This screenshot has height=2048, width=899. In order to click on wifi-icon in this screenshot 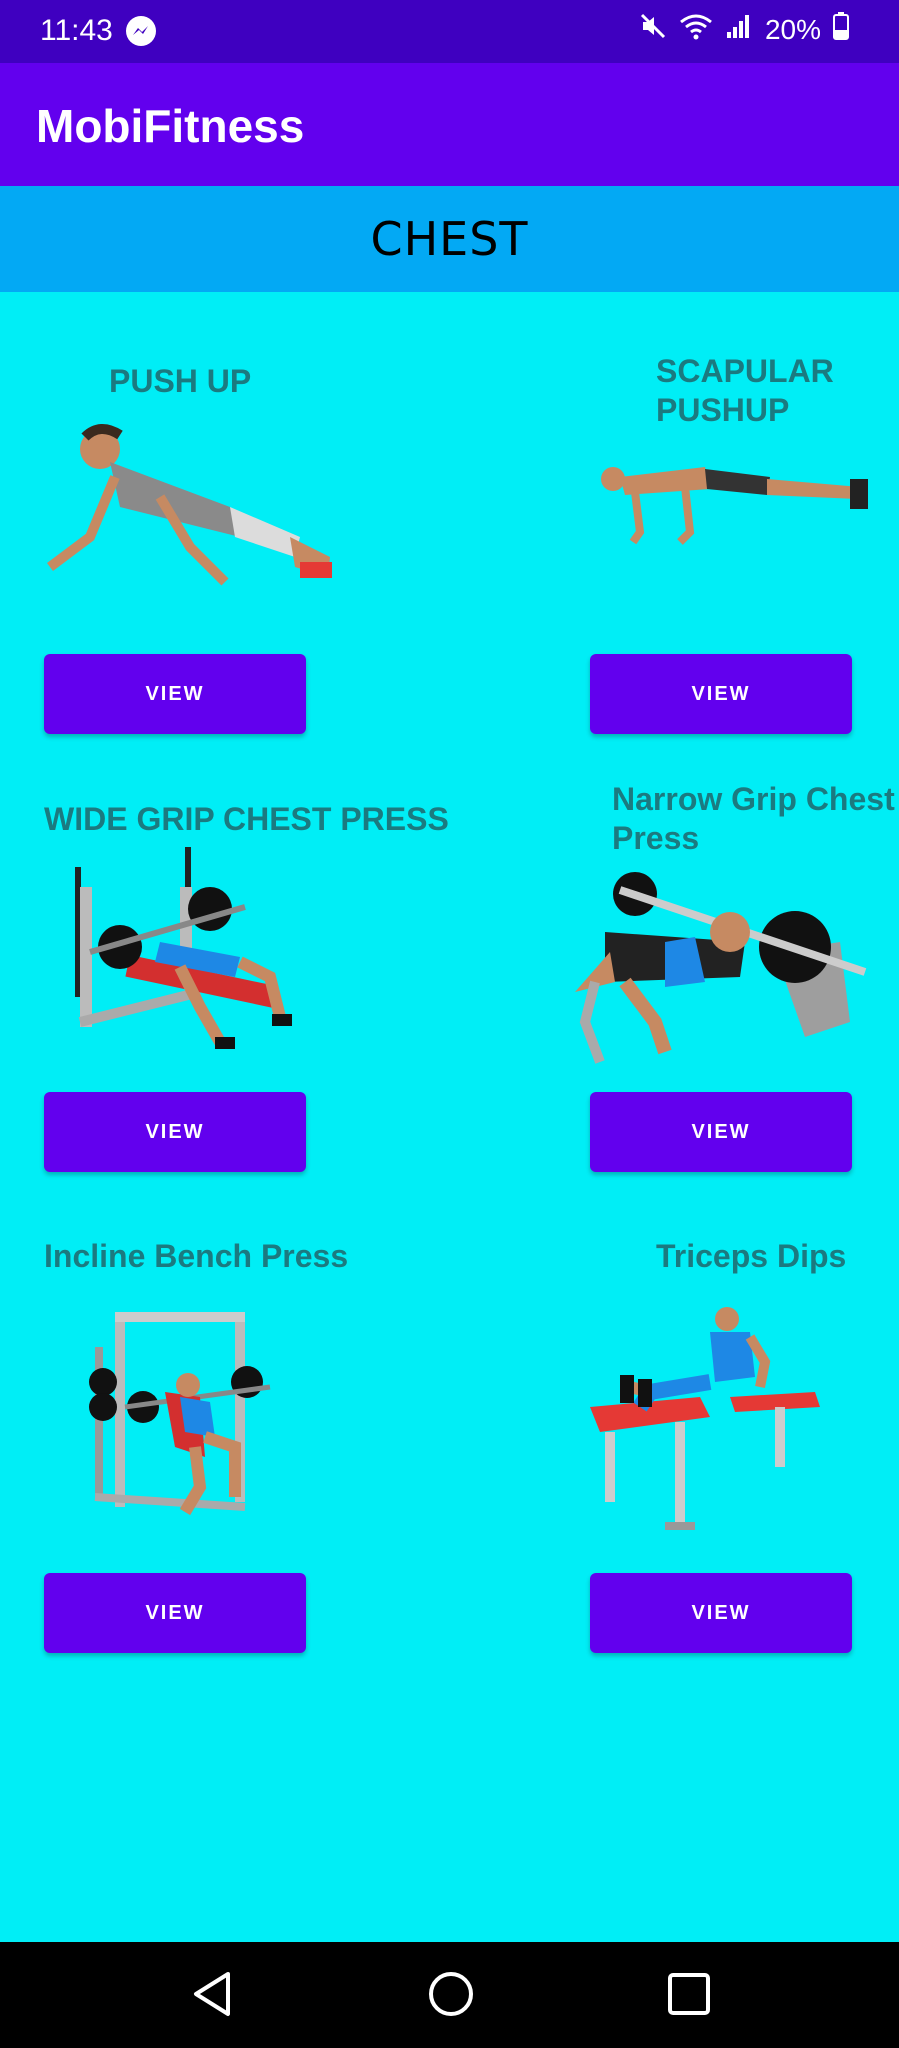, I will do `click(696, 29)`.